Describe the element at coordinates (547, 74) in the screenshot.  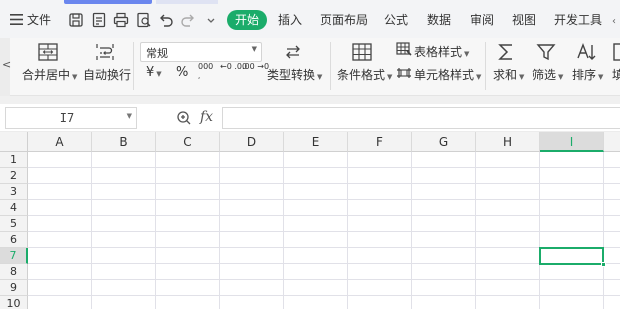
I see `filter-button: 筛选 ▼` at that location.